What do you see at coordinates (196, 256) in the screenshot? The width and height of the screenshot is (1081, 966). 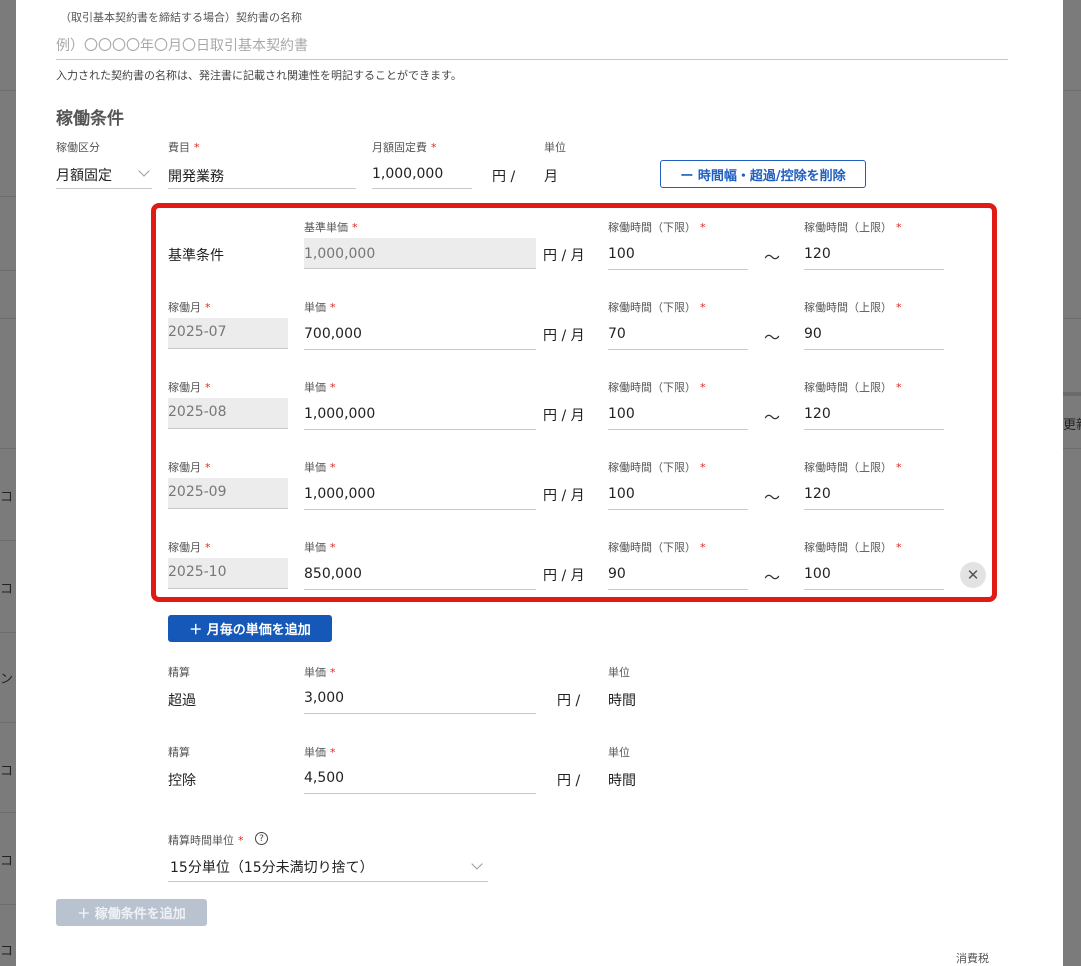 I see `base-condition-label: 基準条件` at bounding box center [196, 256].